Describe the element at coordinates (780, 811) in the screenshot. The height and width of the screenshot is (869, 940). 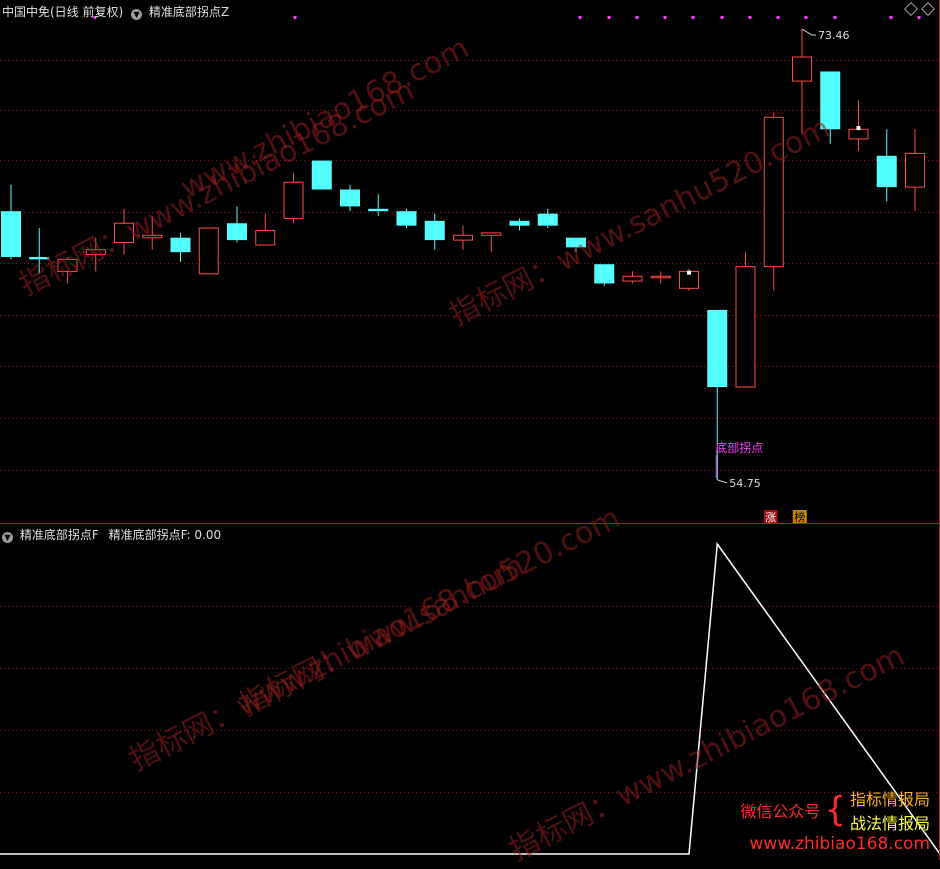
I see `promo-wechat-label: 微信公众号` at that location.